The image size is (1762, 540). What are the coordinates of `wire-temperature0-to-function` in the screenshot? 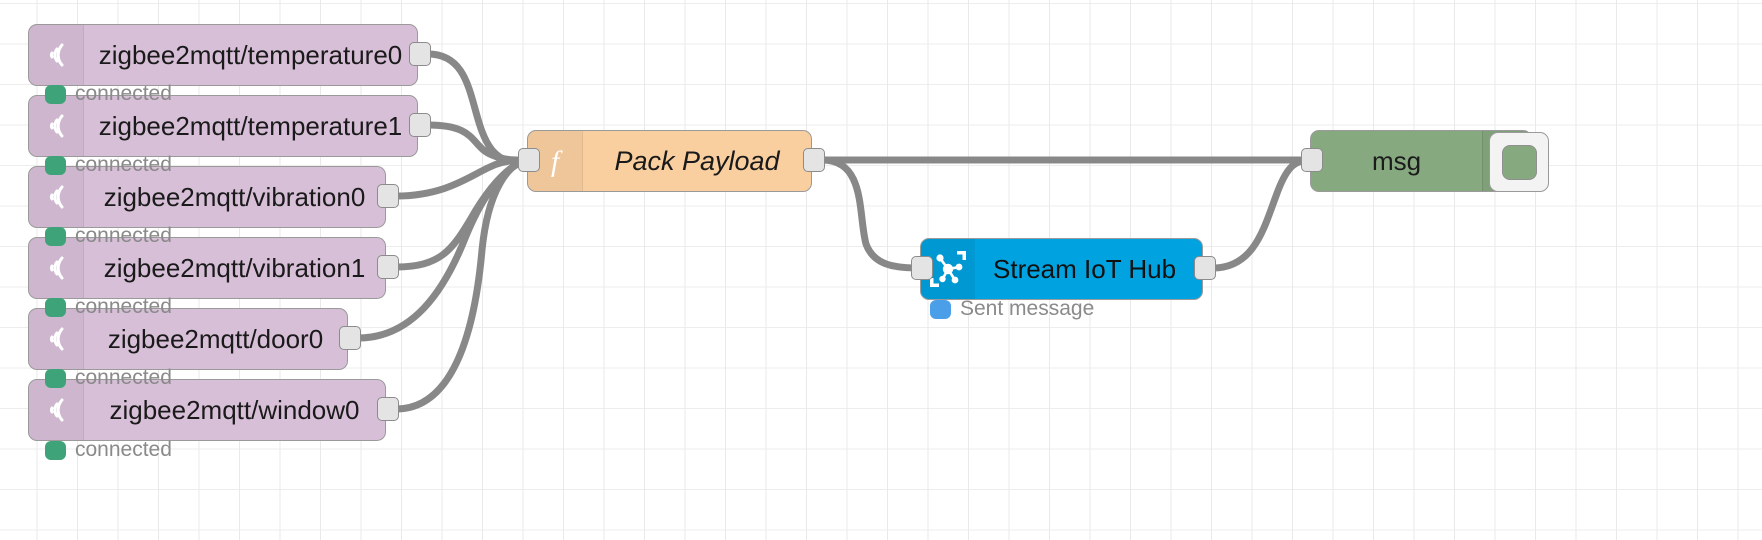 It's located at (477, 107).